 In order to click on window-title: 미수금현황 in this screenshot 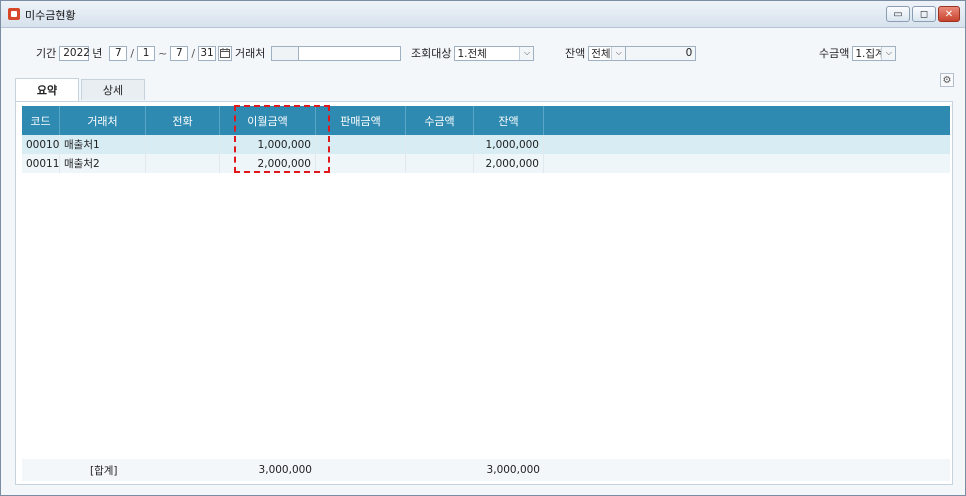, I will do `click(50, 15)`.